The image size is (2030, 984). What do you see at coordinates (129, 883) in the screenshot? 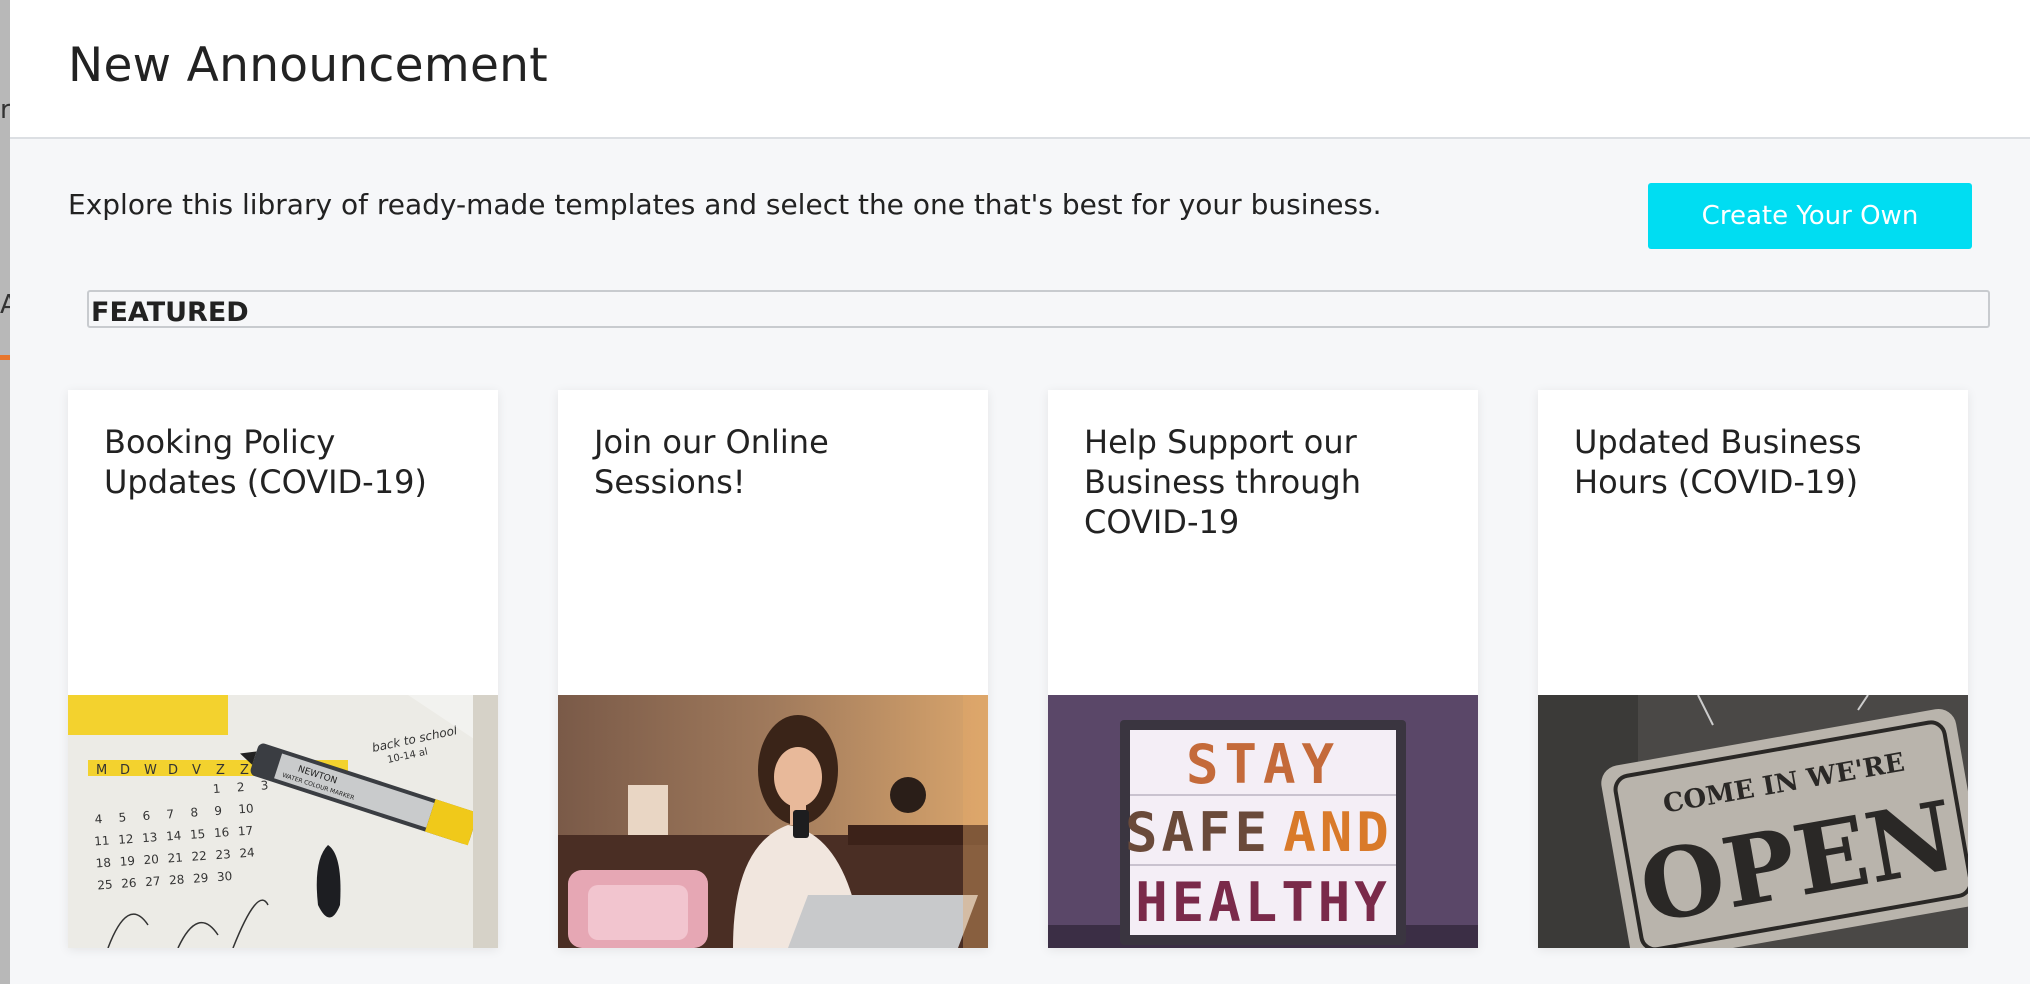
I see `svg-text: 26` at bounding box center [129, 883].